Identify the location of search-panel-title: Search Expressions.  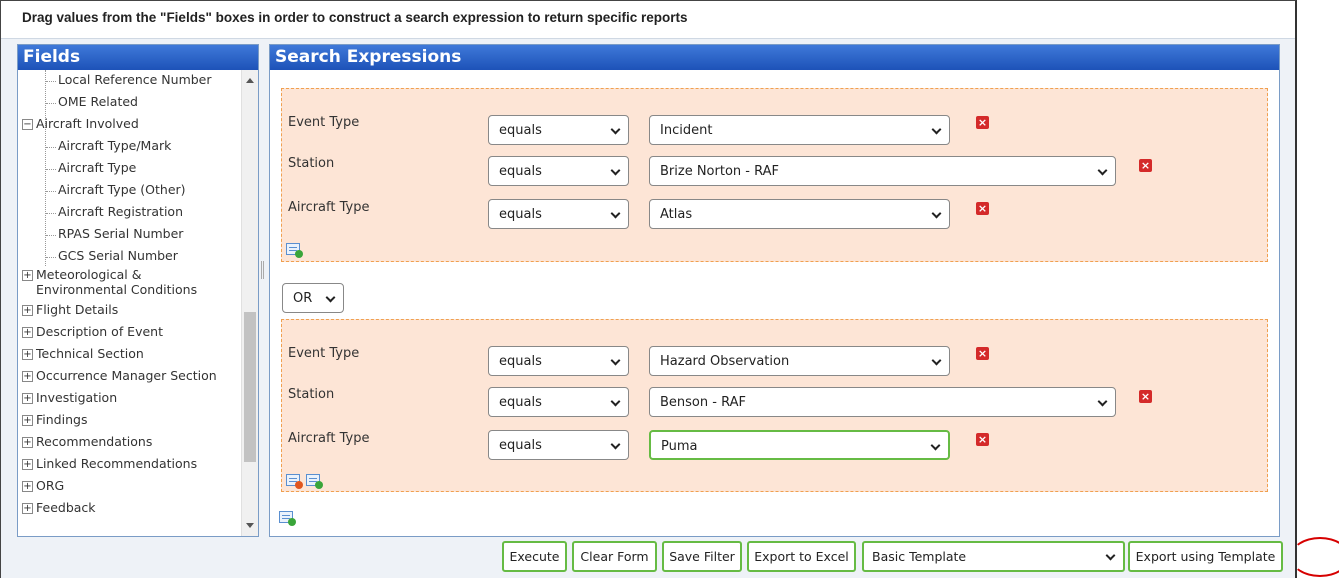
(774, 57).